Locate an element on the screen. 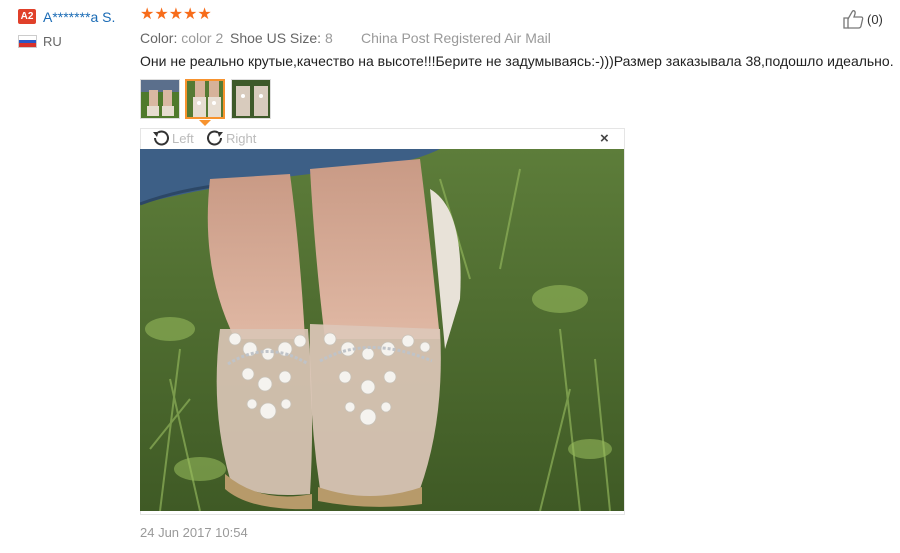 The height and width of the screenshot is (553, 900). close-viewer-button: × is located at coordinates (604, 139).